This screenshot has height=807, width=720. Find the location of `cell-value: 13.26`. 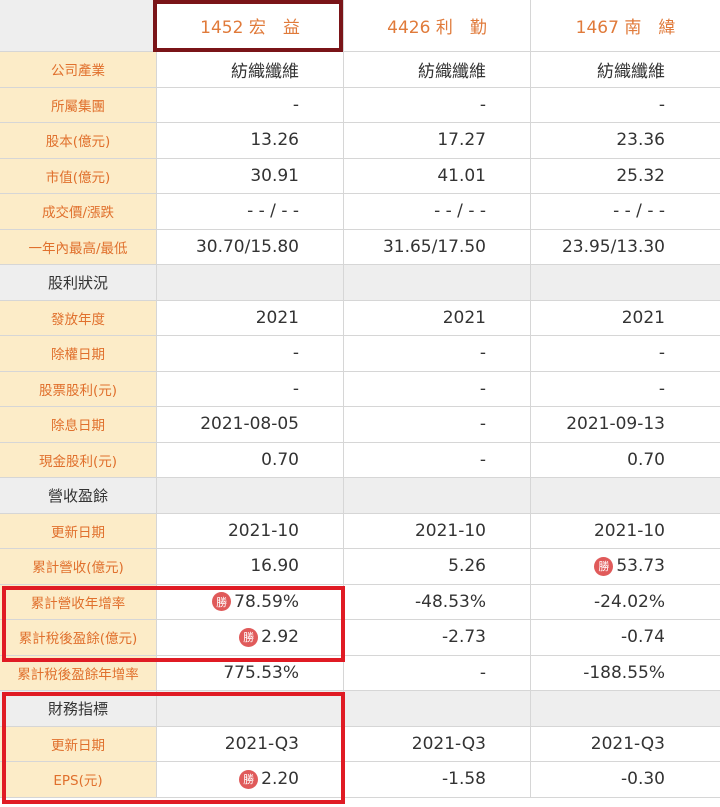

cell-value: 13.26 is located at coordinates (274, 140).